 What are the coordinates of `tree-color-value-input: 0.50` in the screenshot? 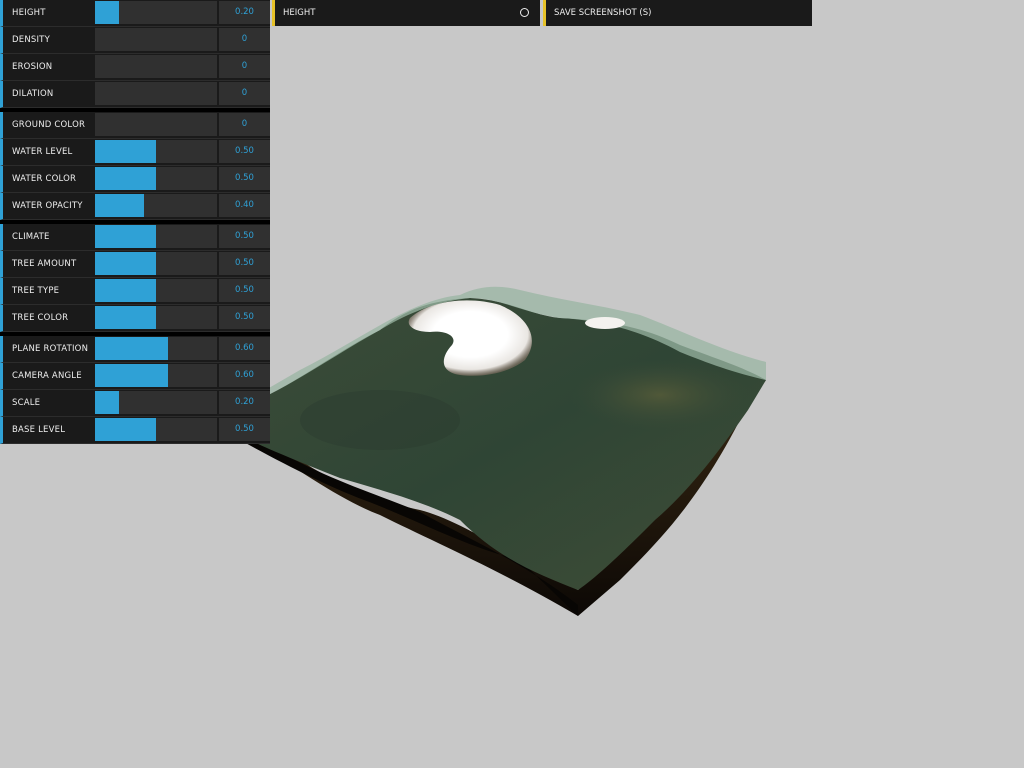 It's located at (244, 317).